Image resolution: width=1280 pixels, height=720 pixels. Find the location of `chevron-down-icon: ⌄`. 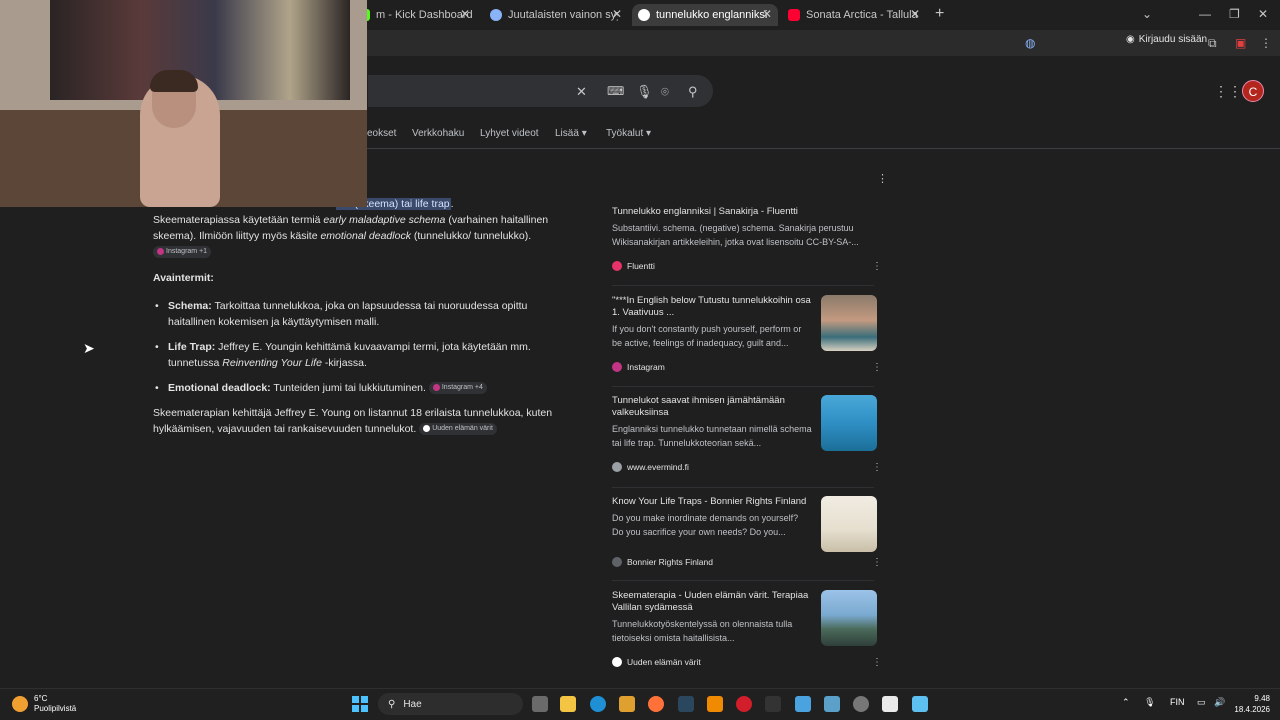

chevron-down-icon: ⌄ is located at coordinates (1147, 14).